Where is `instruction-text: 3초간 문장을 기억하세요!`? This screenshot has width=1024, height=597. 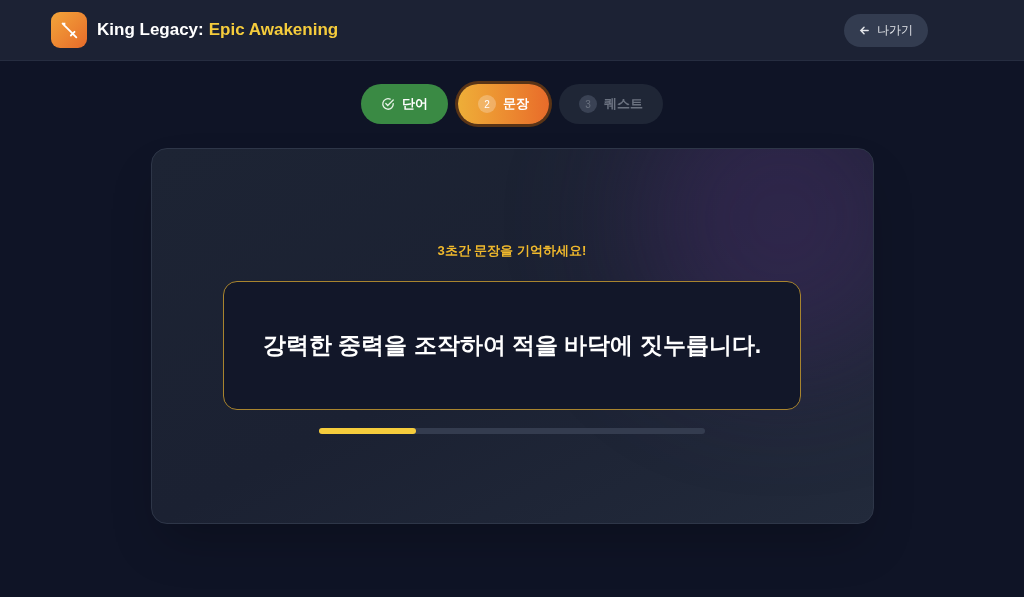 instruction-text: 3초간 문장을 기억하세요! is located at coordinates (512, 251).